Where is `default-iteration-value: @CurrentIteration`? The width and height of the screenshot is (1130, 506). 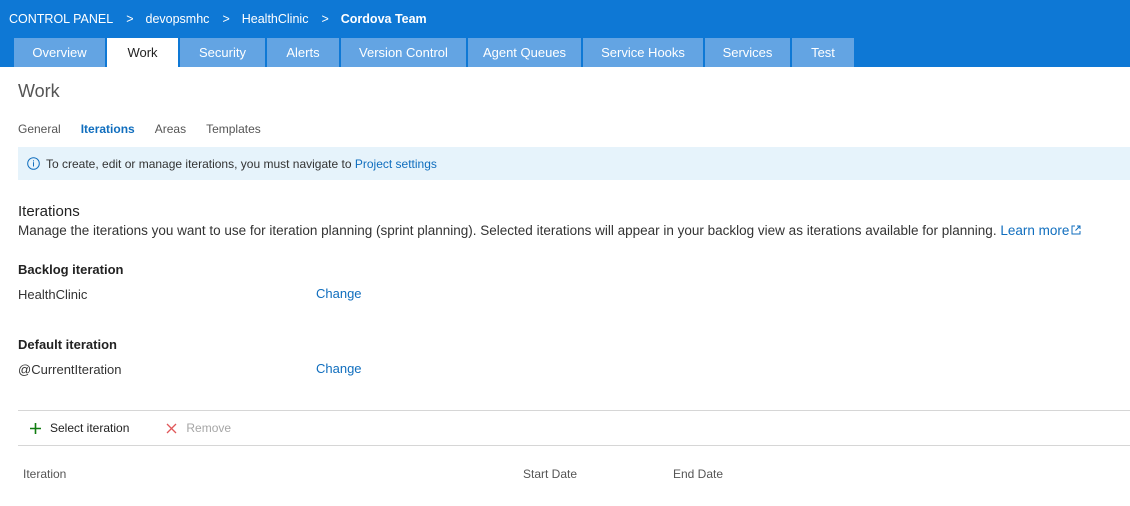
default-iteration-value: @CurrentIteration is located at coordinates (70, 369).